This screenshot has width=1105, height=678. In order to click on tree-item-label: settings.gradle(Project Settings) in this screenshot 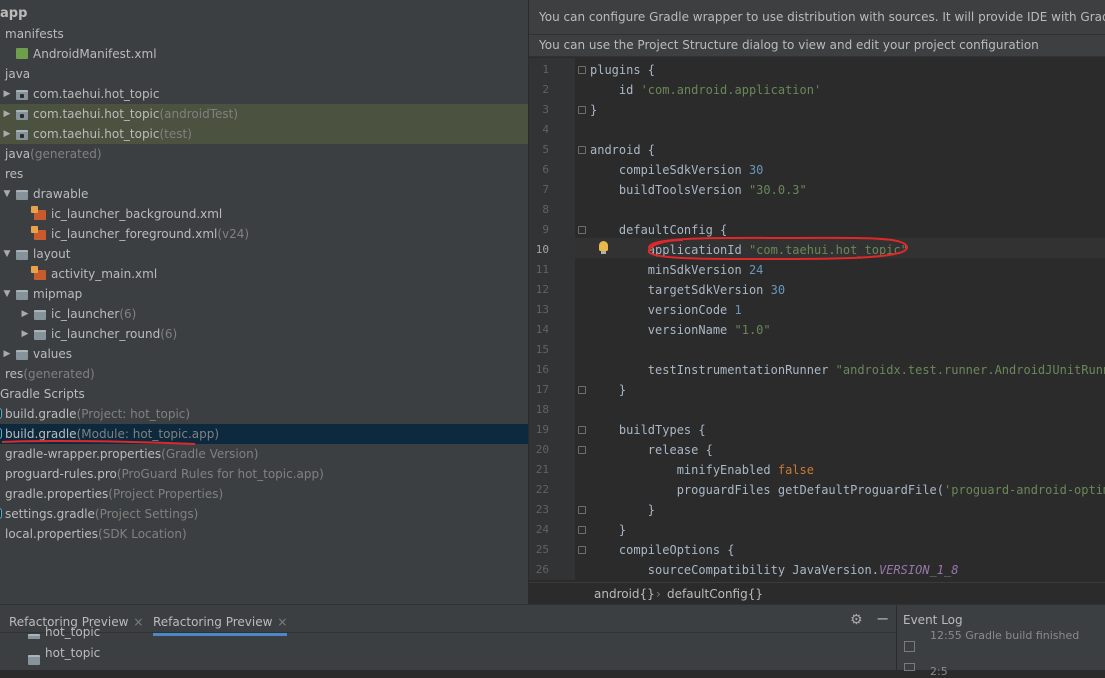, I will do `click(102, 514)`.